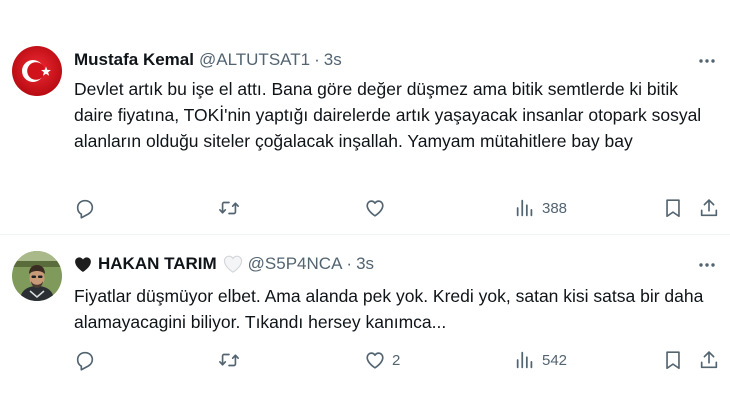 The height and width of the screenshot is (420, 730). Describe the element at coordinates (555, 208) in the screenshot. I see `views-count: 388` at that location.